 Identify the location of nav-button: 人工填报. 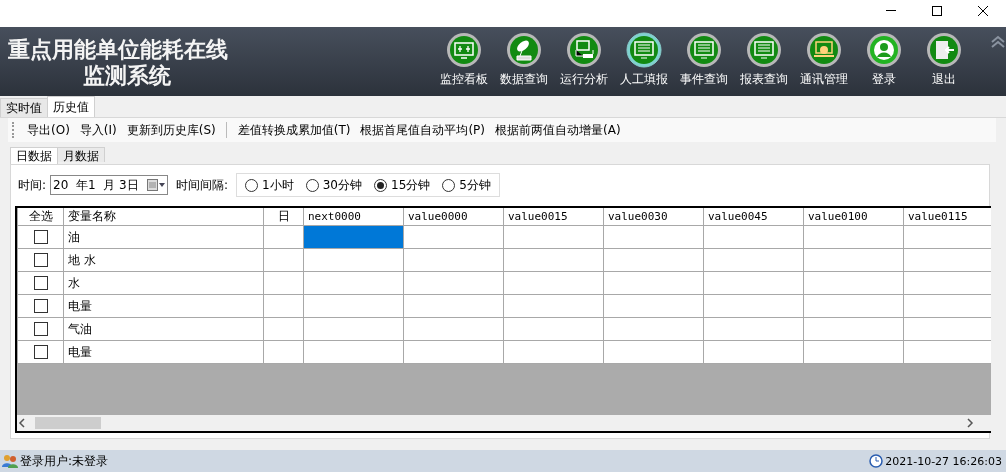
(644, 61).